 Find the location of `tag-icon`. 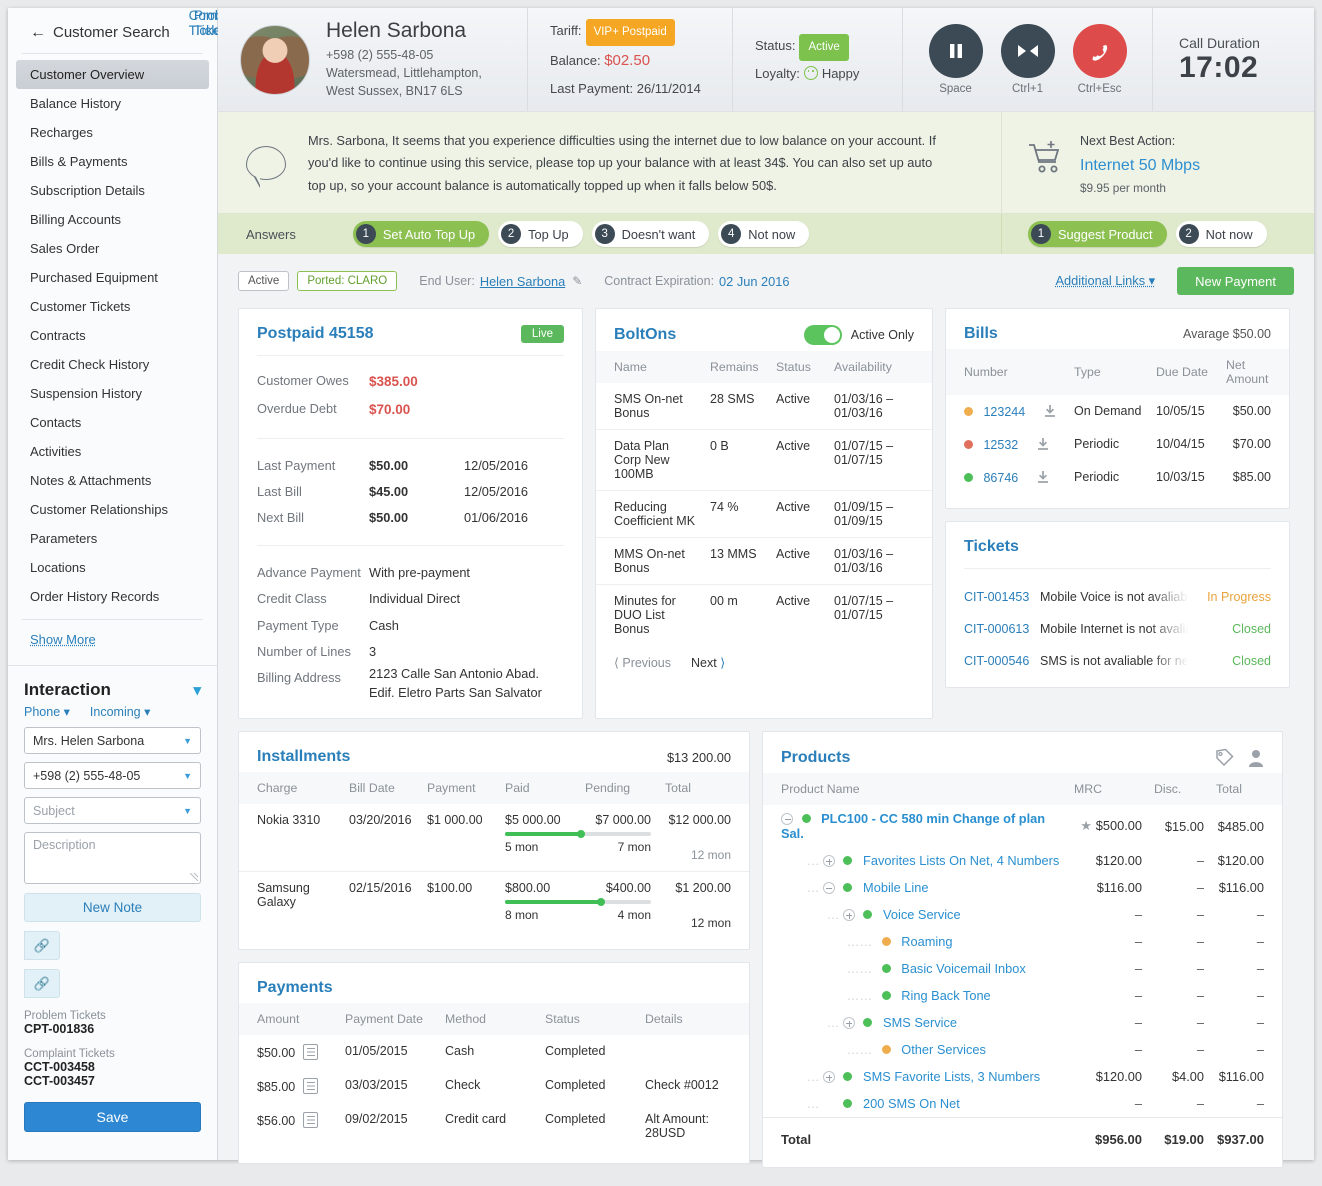

tag-icon is located at coordinates (1224, 757).